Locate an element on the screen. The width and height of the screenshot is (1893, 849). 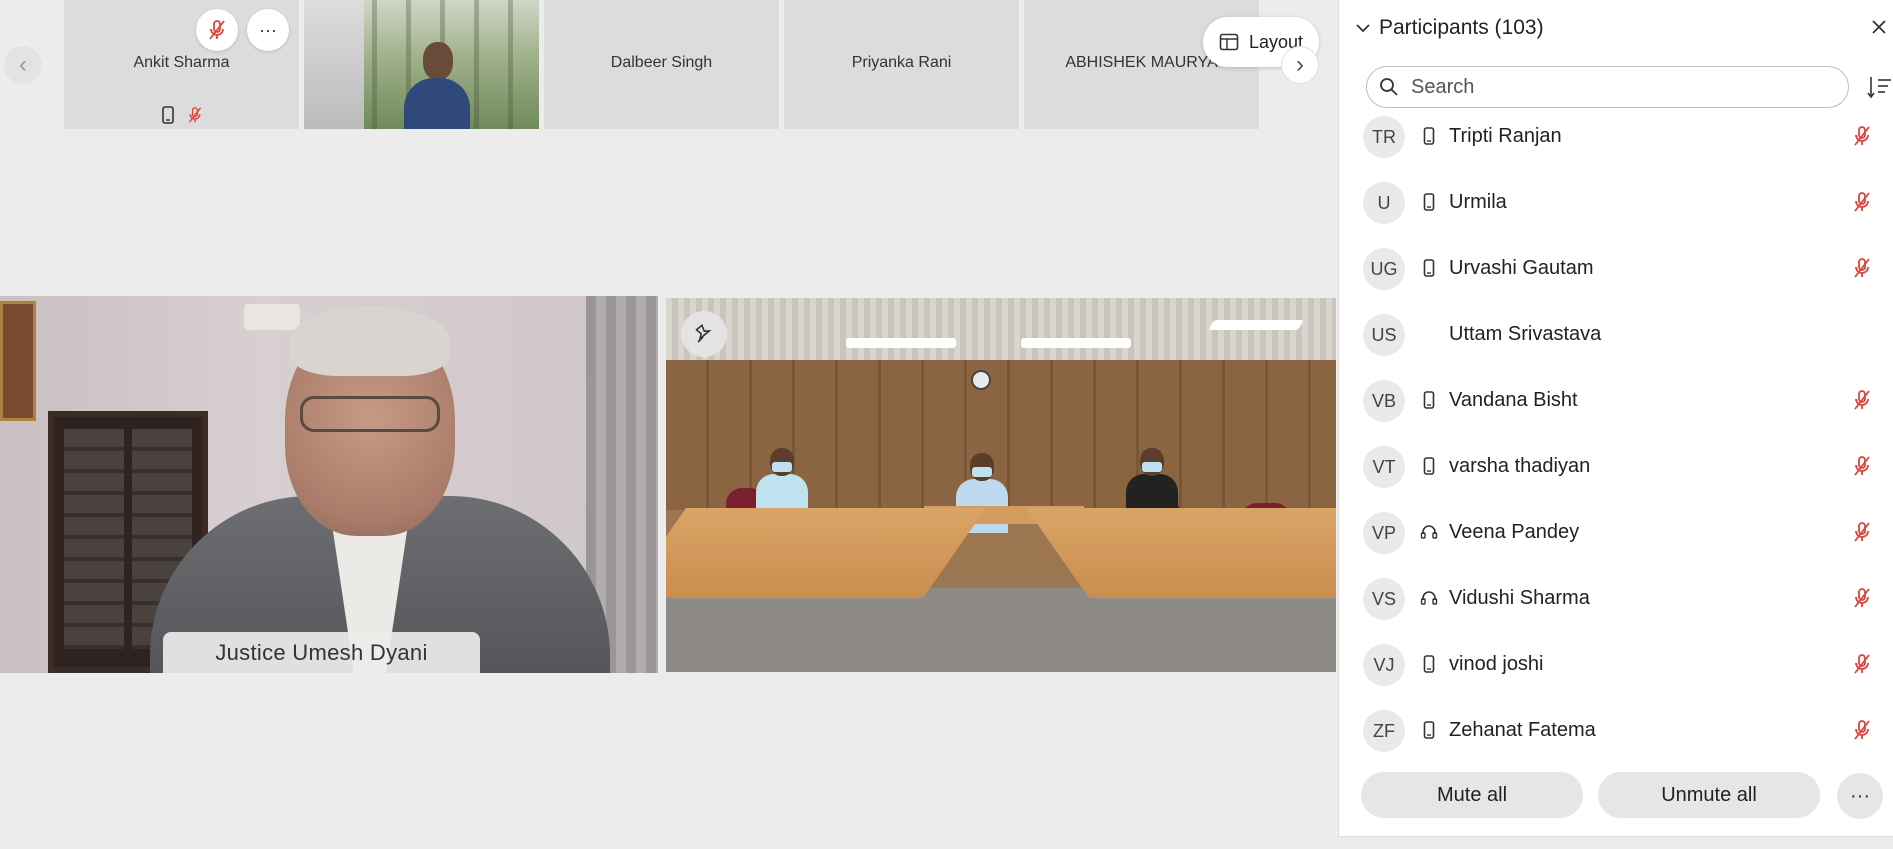
chevron-left-icon: ‹ is located at coordinates (23, 64).